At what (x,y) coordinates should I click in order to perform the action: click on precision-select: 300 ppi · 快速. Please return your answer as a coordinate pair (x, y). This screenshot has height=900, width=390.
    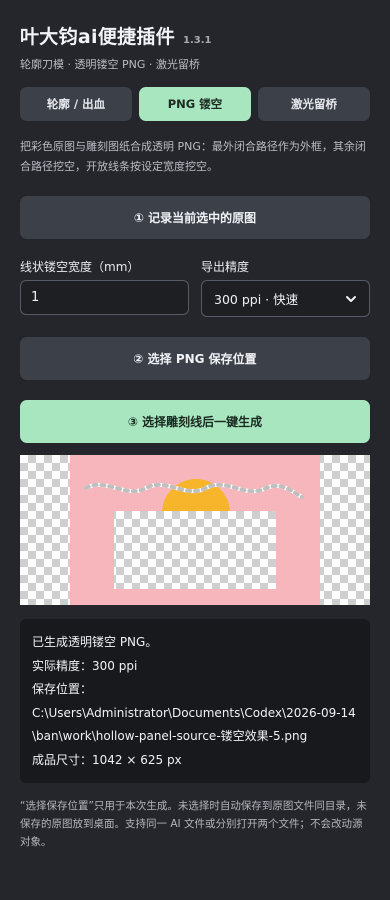
    Looking at the image, I should click on (285, 298).